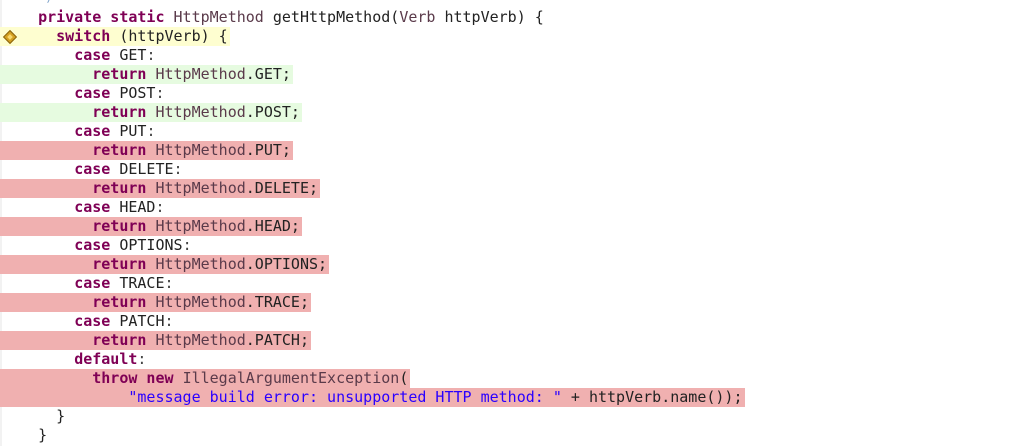  I want to click on code-line-content: return HttpMethod.PUT;, so click(191, 150).